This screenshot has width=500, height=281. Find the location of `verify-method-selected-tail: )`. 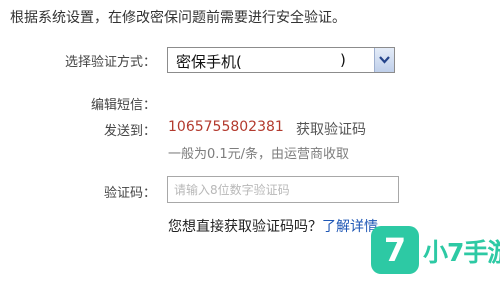

verify-method-selected-tail: ) is located at coordinates (343, 60).